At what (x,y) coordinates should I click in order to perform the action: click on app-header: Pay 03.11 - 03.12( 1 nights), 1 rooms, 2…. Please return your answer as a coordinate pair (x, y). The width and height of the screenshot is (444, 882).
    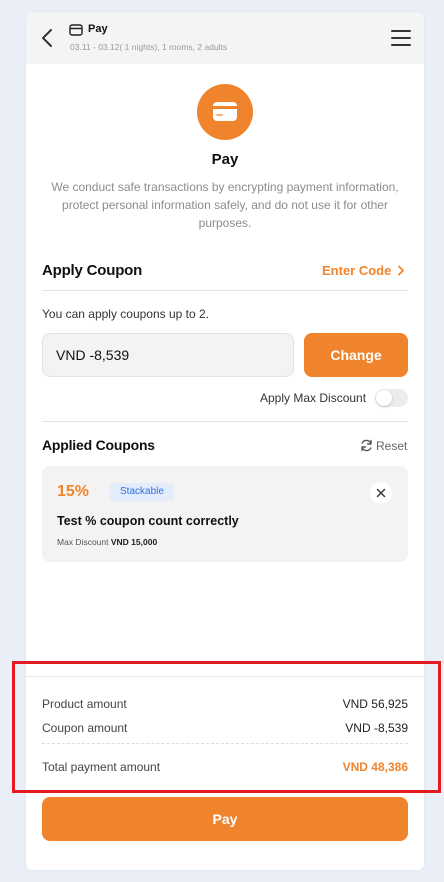
    Looking at the image, I should click on (225, 38).